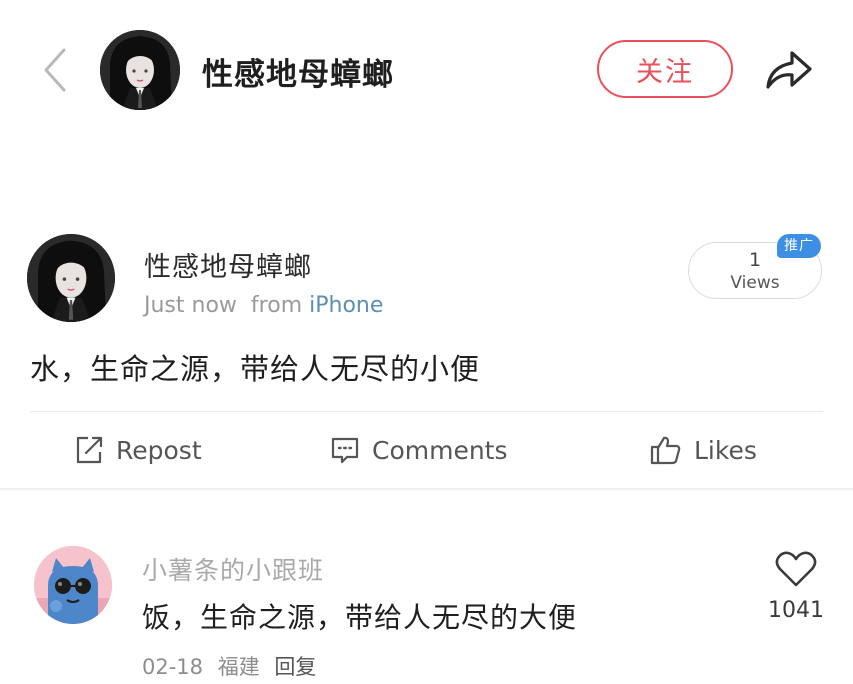  Describe the element at coordinates (233, 569) in the screenshot. I see `commenter-name: 小薯条的小跟班` at that location.